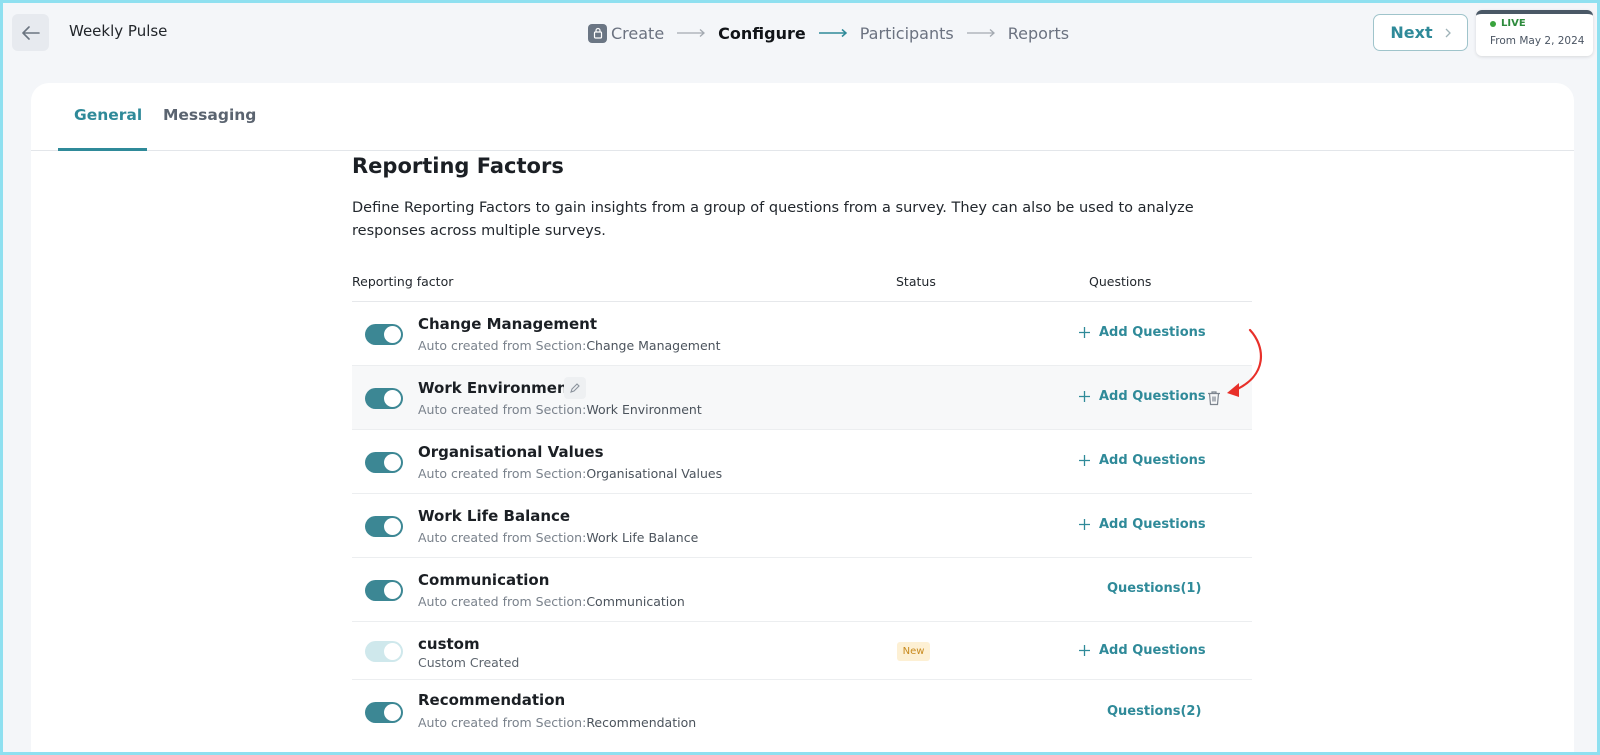 This screenshot has height=755, width=1600. I want to click on arrow-left-icon, so click(30, 32).